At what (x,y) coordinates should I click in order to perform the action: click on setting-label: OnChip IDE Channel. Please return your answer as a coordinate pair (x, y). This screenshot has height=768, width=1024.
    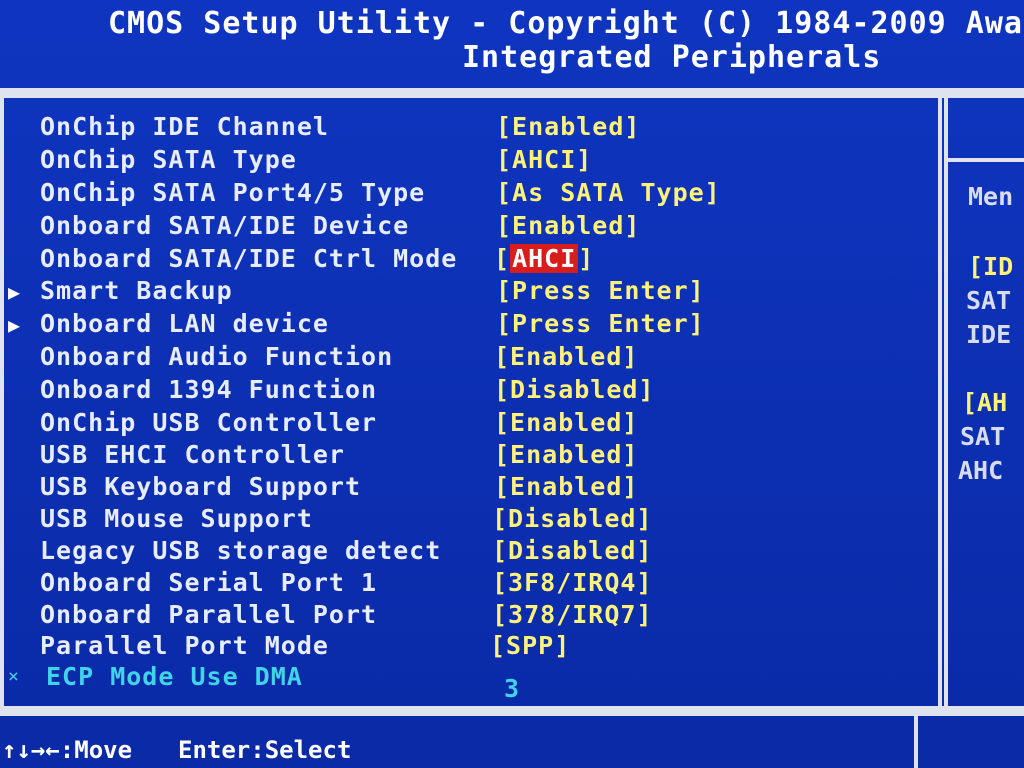
    Looking at the image, I should click on (184, 126).